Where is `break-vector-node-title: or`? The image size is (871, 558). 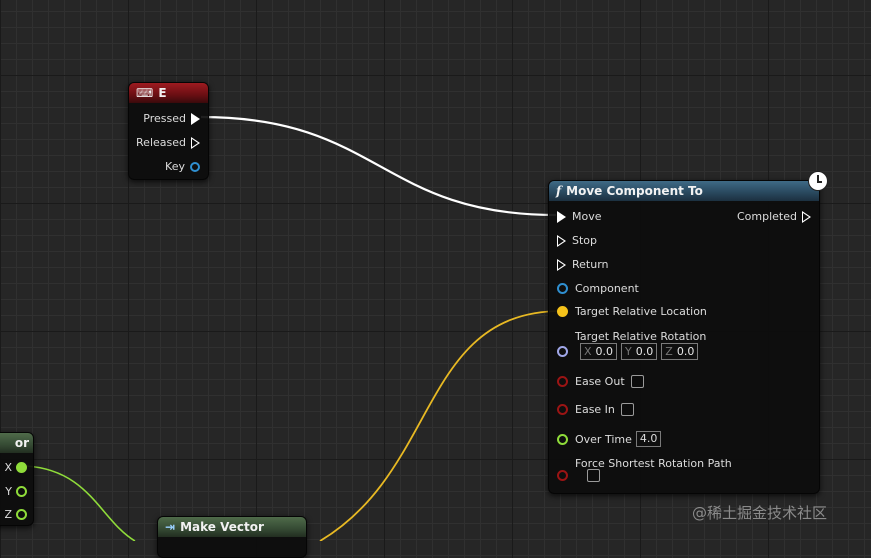 break-vector-node-title: or is located at coordinates (21, 443).